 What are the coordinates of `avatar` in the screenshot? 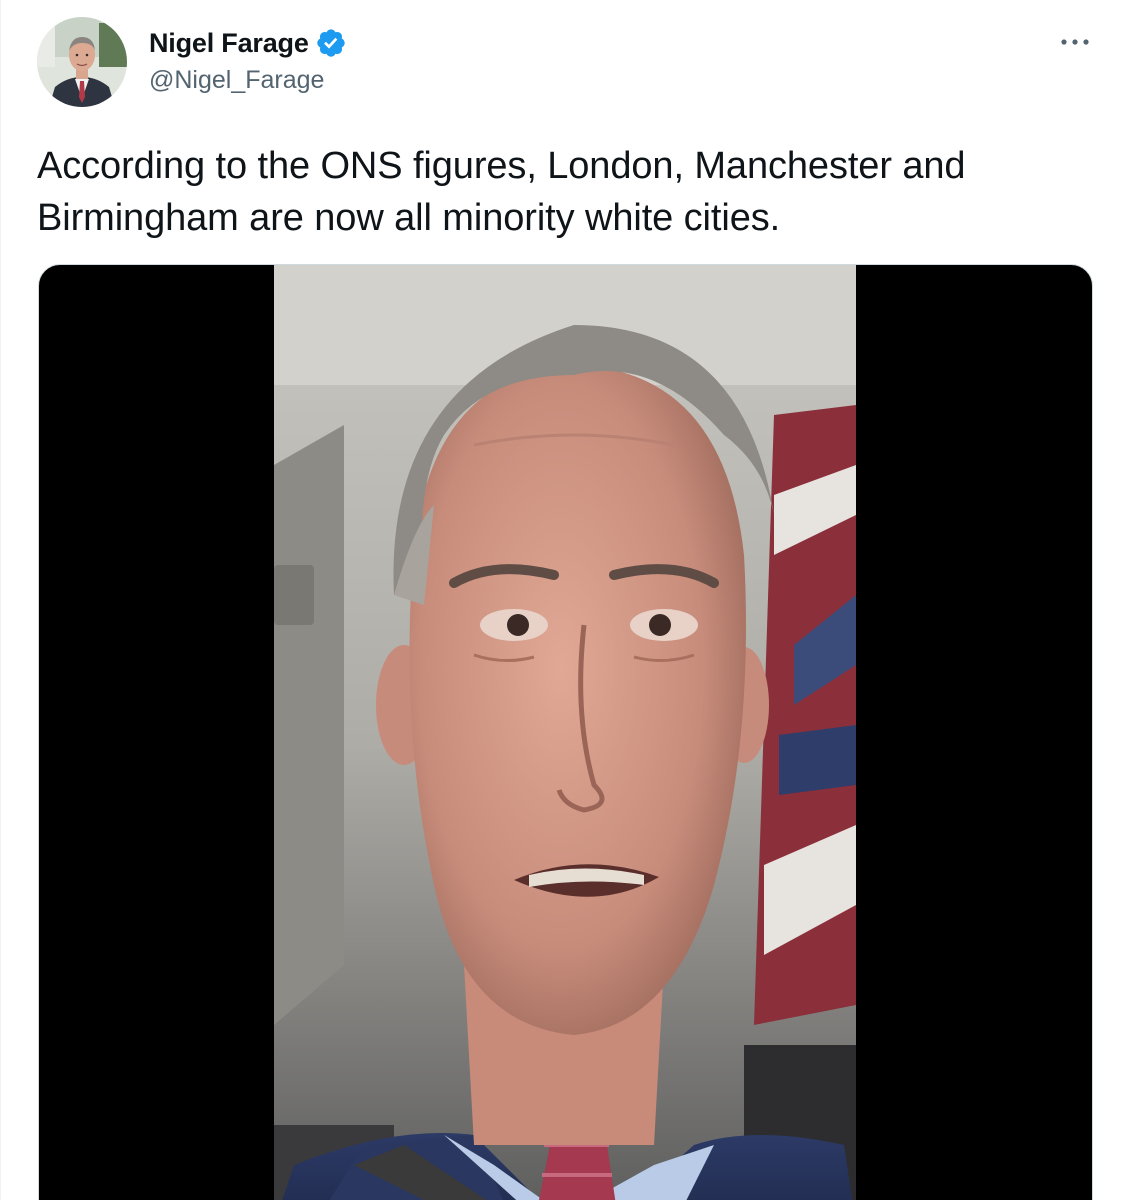 It's located at (82, 62).